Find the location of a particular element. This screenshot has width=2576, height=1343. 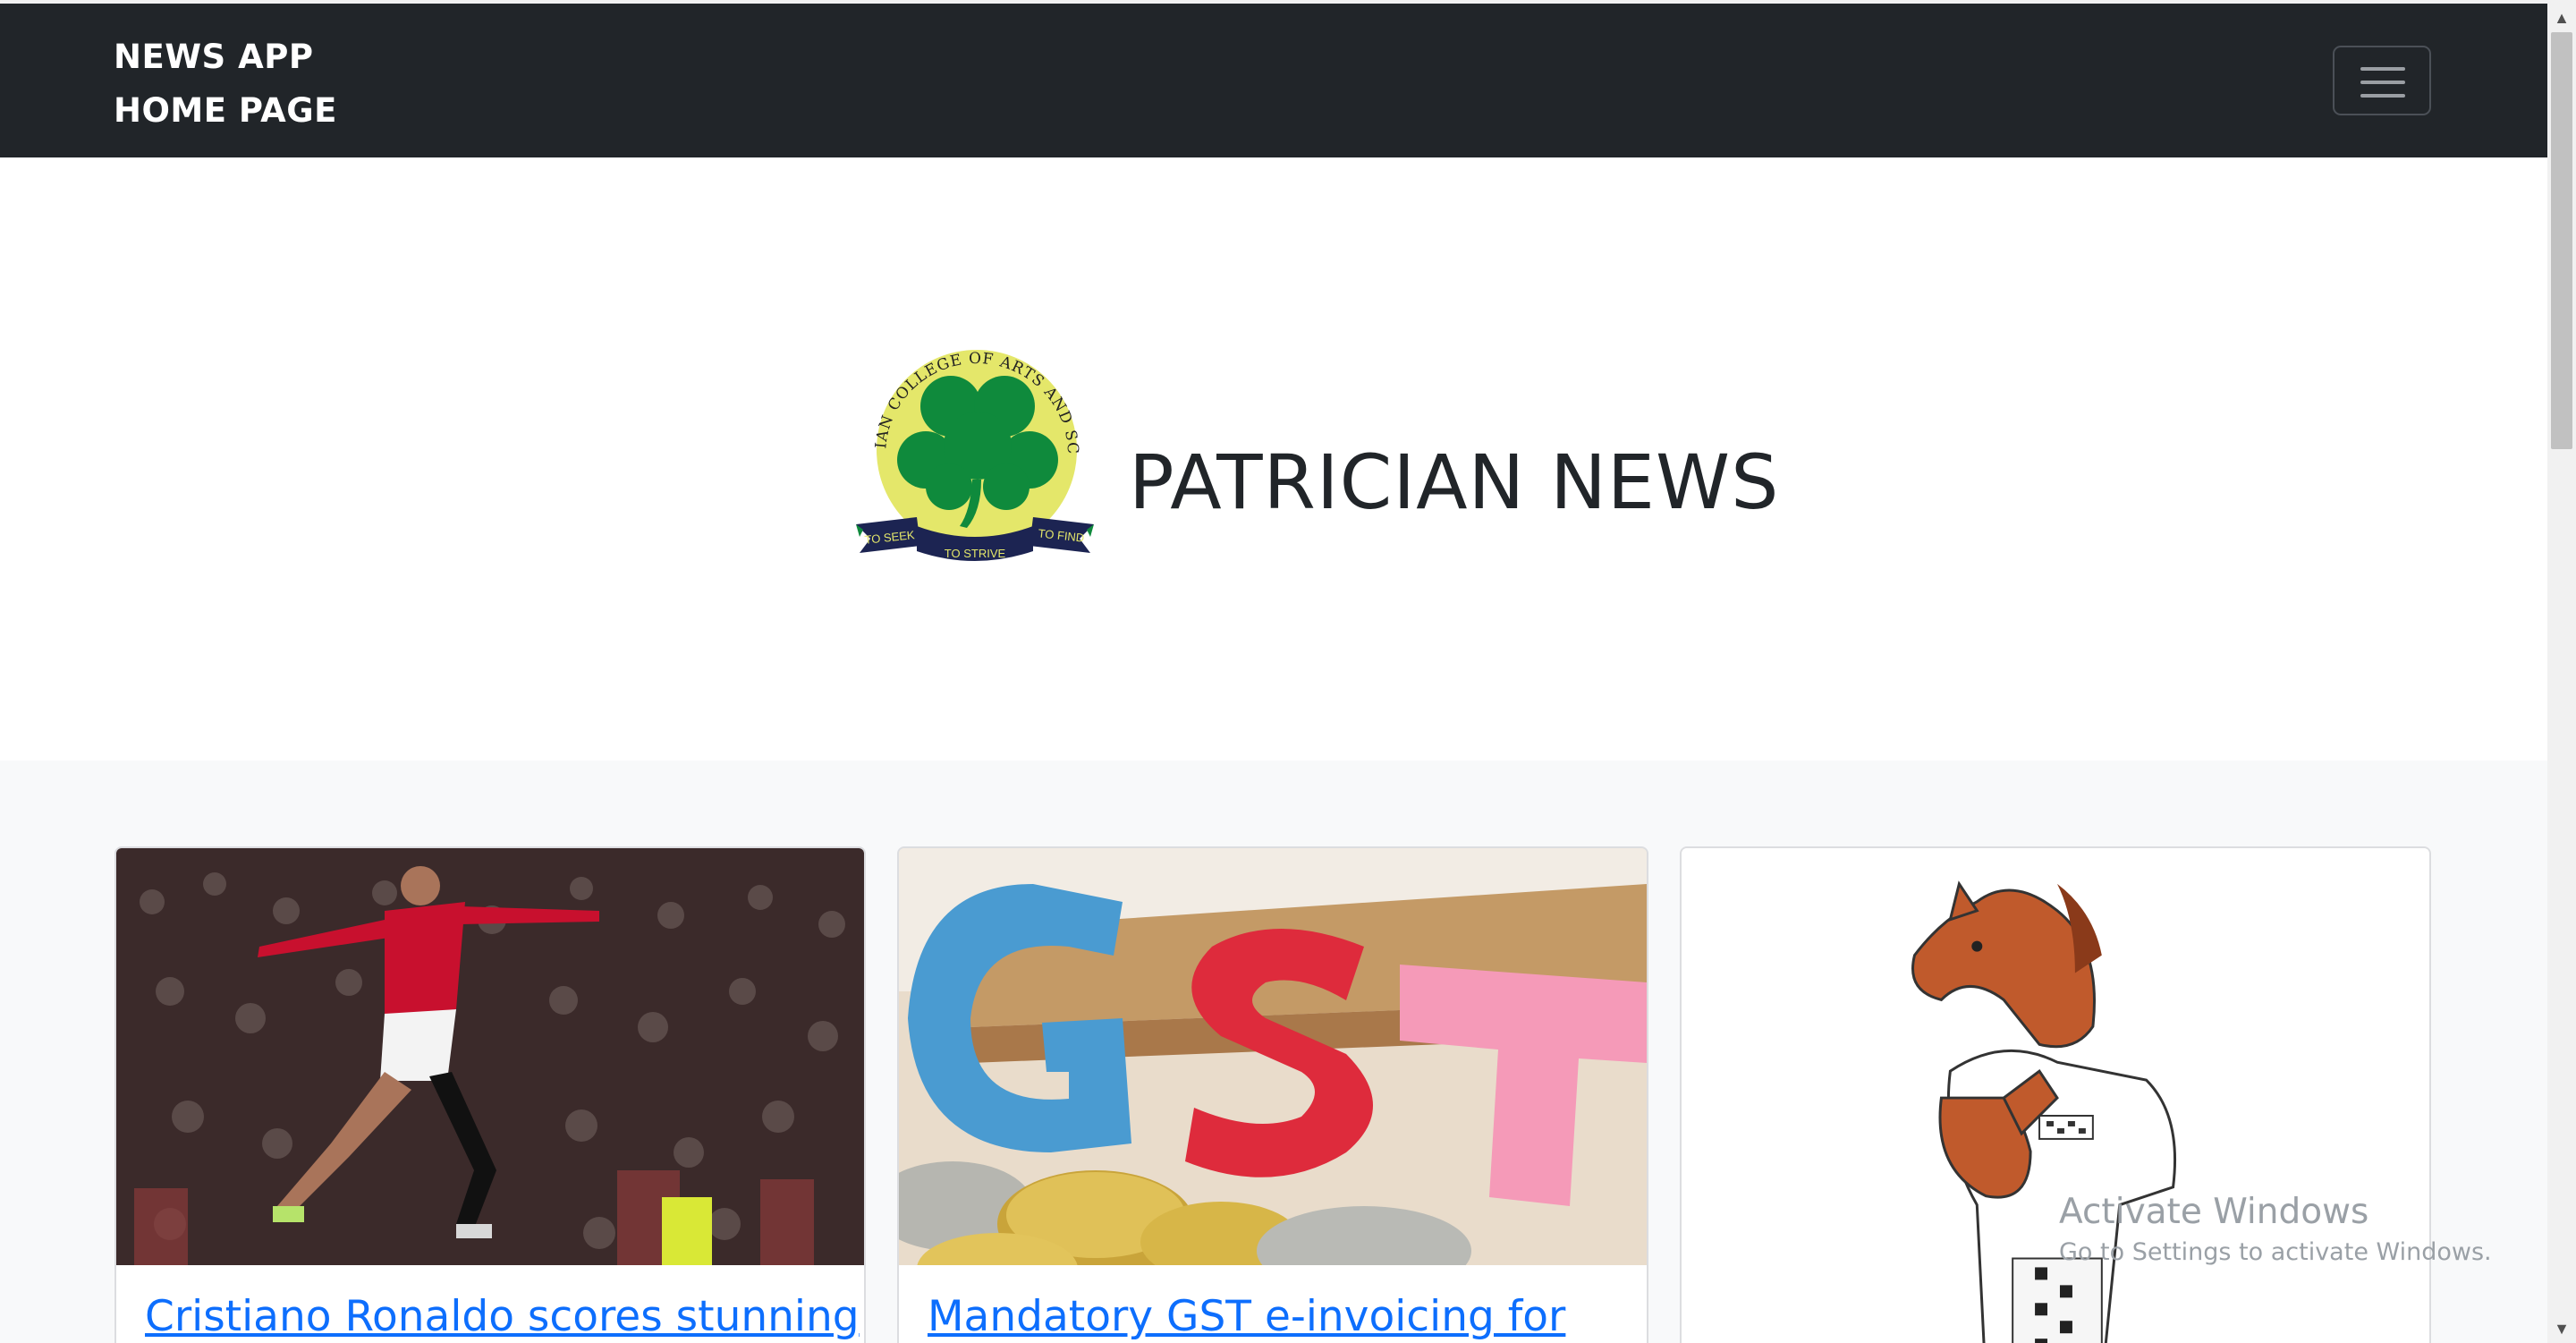

scrollbar-thumb is located at coordinates (2561, 241).